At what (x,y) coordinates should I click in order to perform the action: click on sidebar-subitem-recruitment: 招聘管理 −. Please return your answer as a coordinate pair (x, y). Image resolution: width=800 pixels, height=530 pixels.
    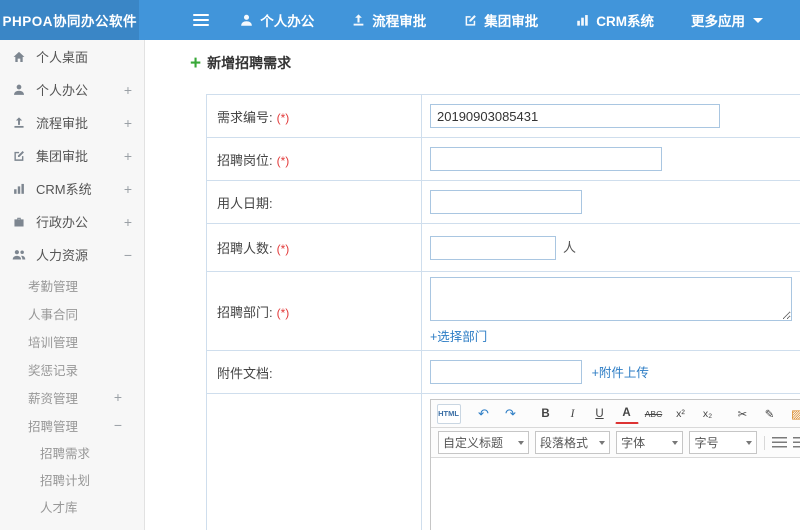
    Looking at the image, I should click on (72, 425).